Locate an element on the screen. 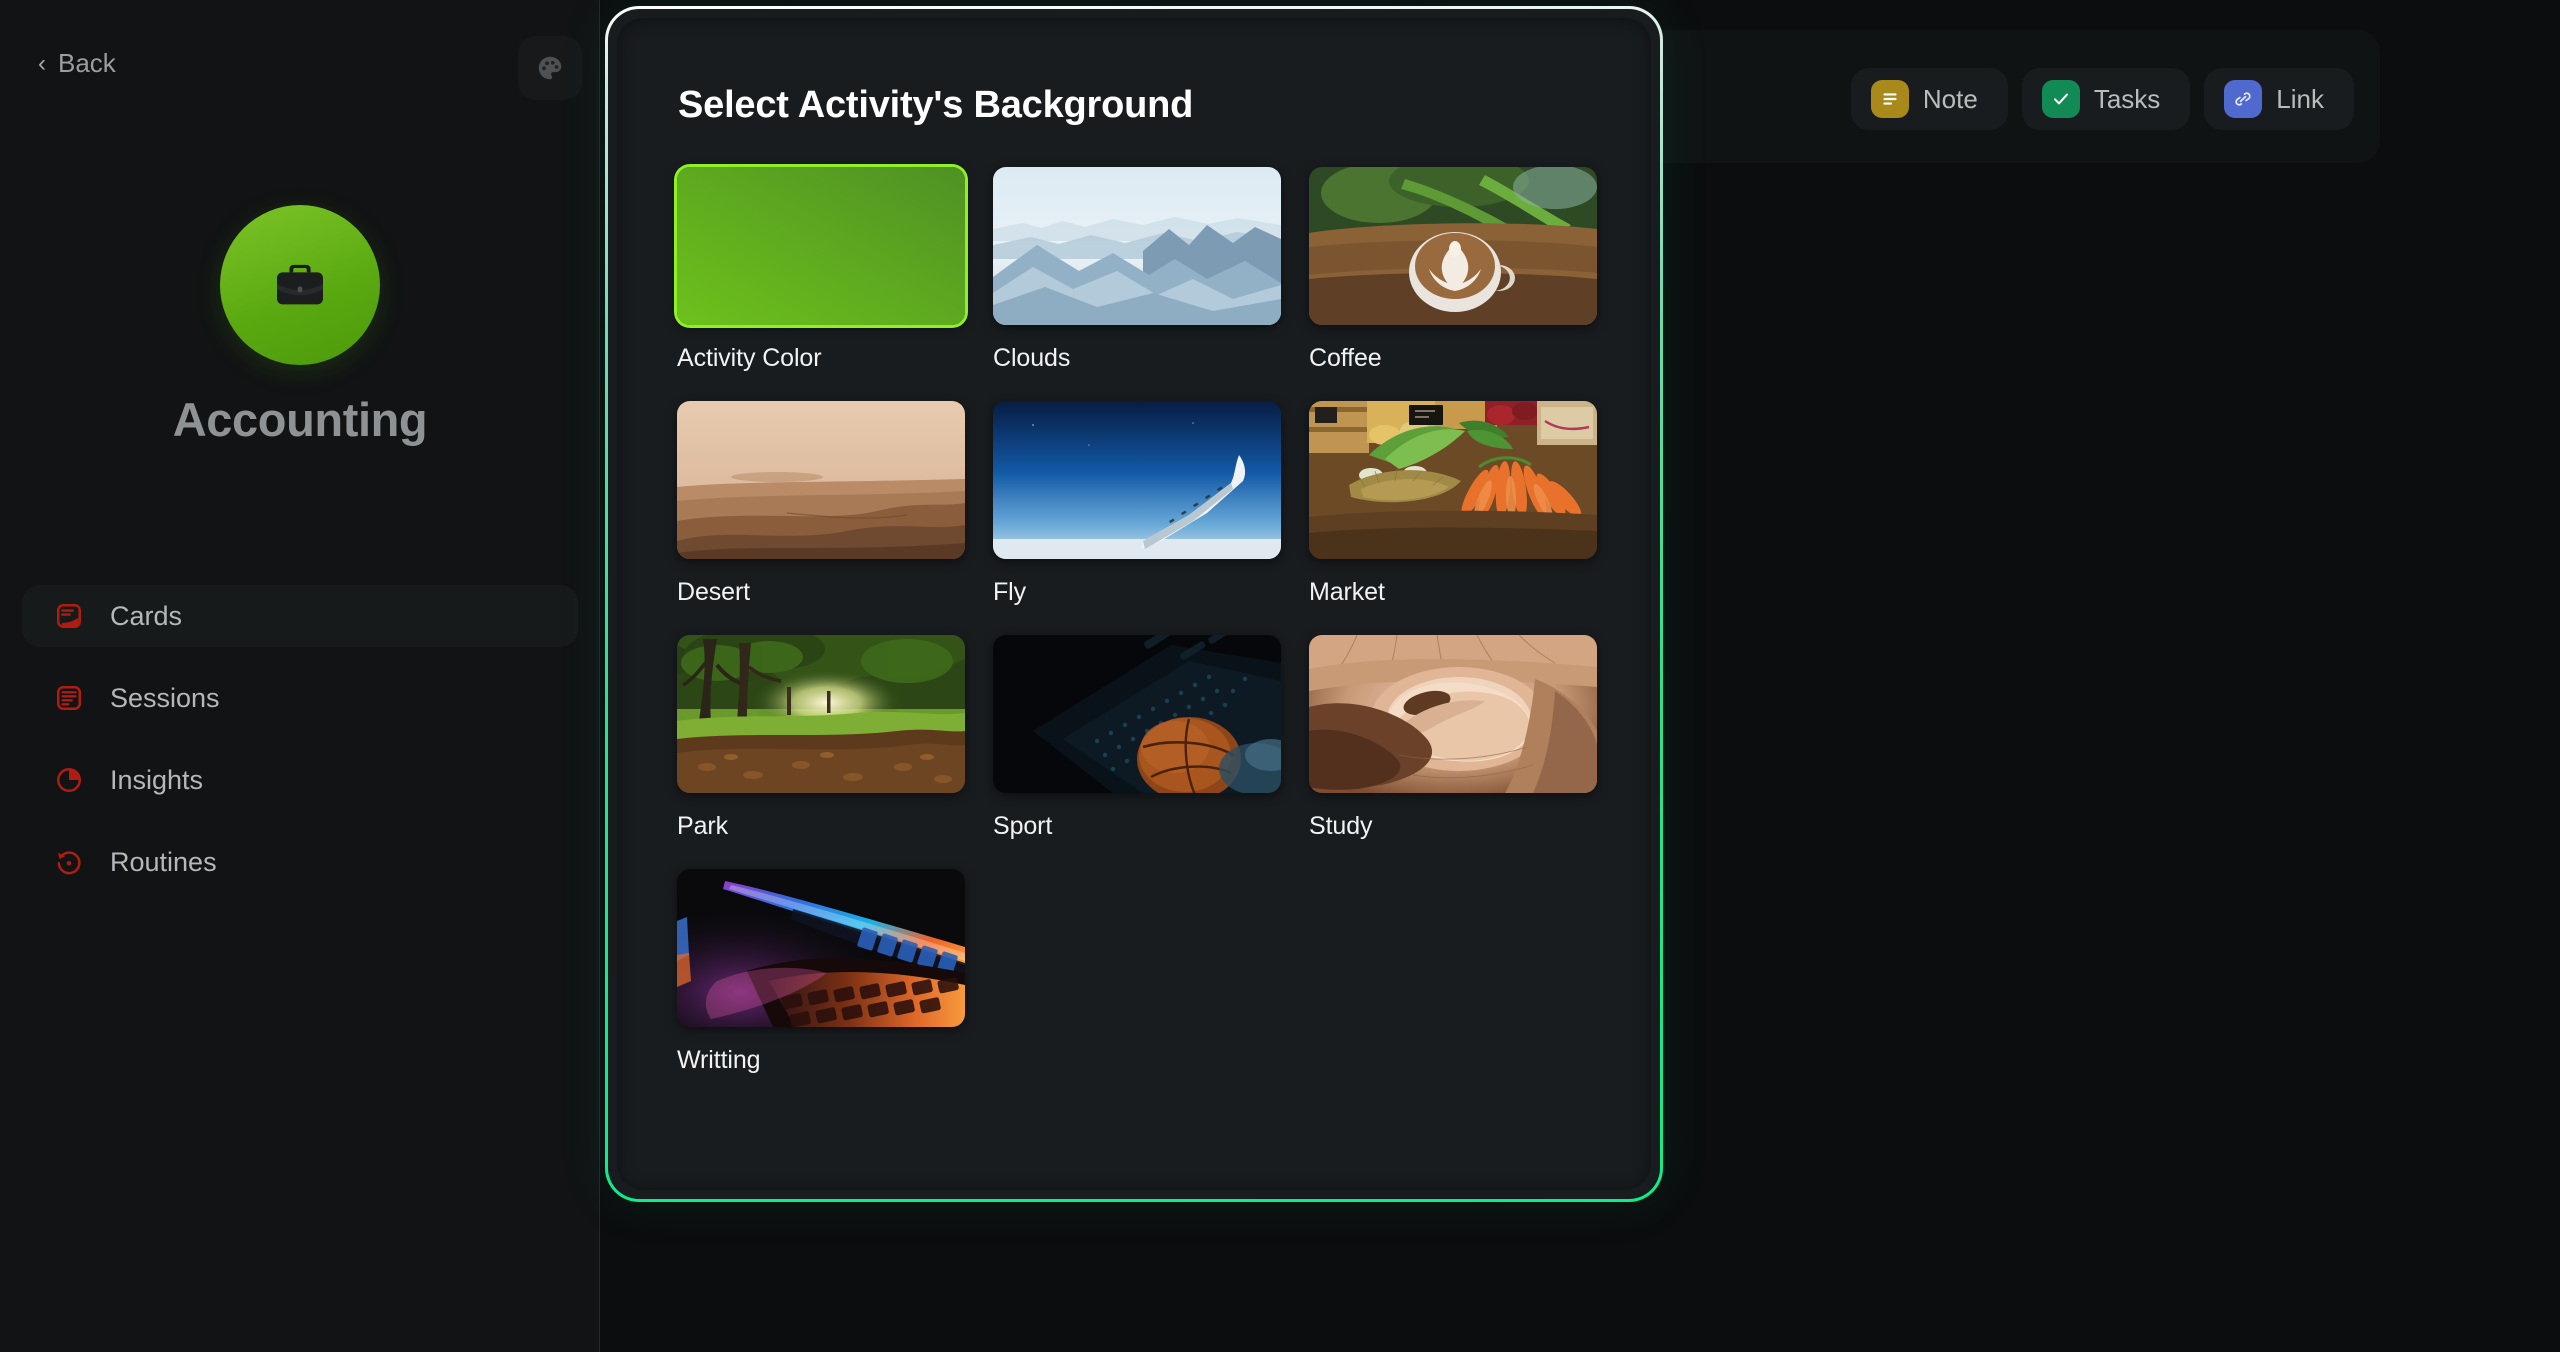 The image size is (2560, 1352). activity-title: Accounting is located at coordinates (300, 419).